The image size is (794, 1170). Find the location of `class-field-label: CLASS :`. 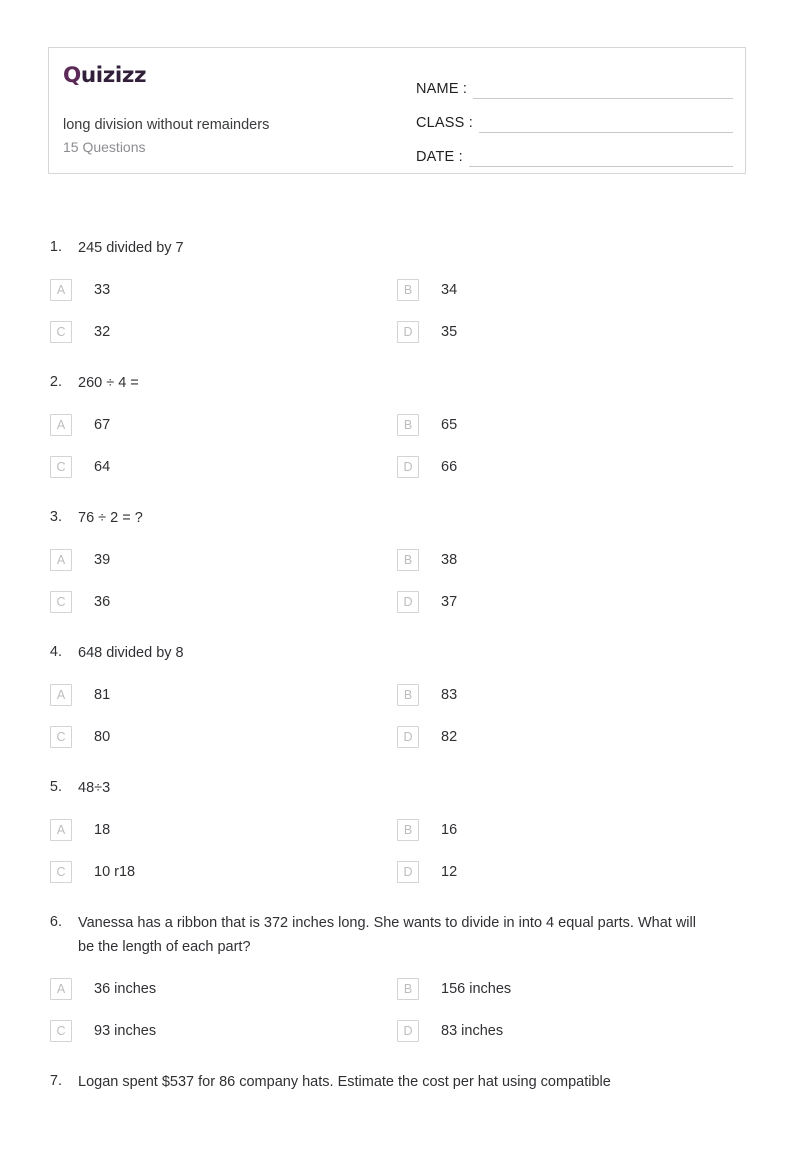

class-field-label: CLASS : is located at coordinates (445, 123).